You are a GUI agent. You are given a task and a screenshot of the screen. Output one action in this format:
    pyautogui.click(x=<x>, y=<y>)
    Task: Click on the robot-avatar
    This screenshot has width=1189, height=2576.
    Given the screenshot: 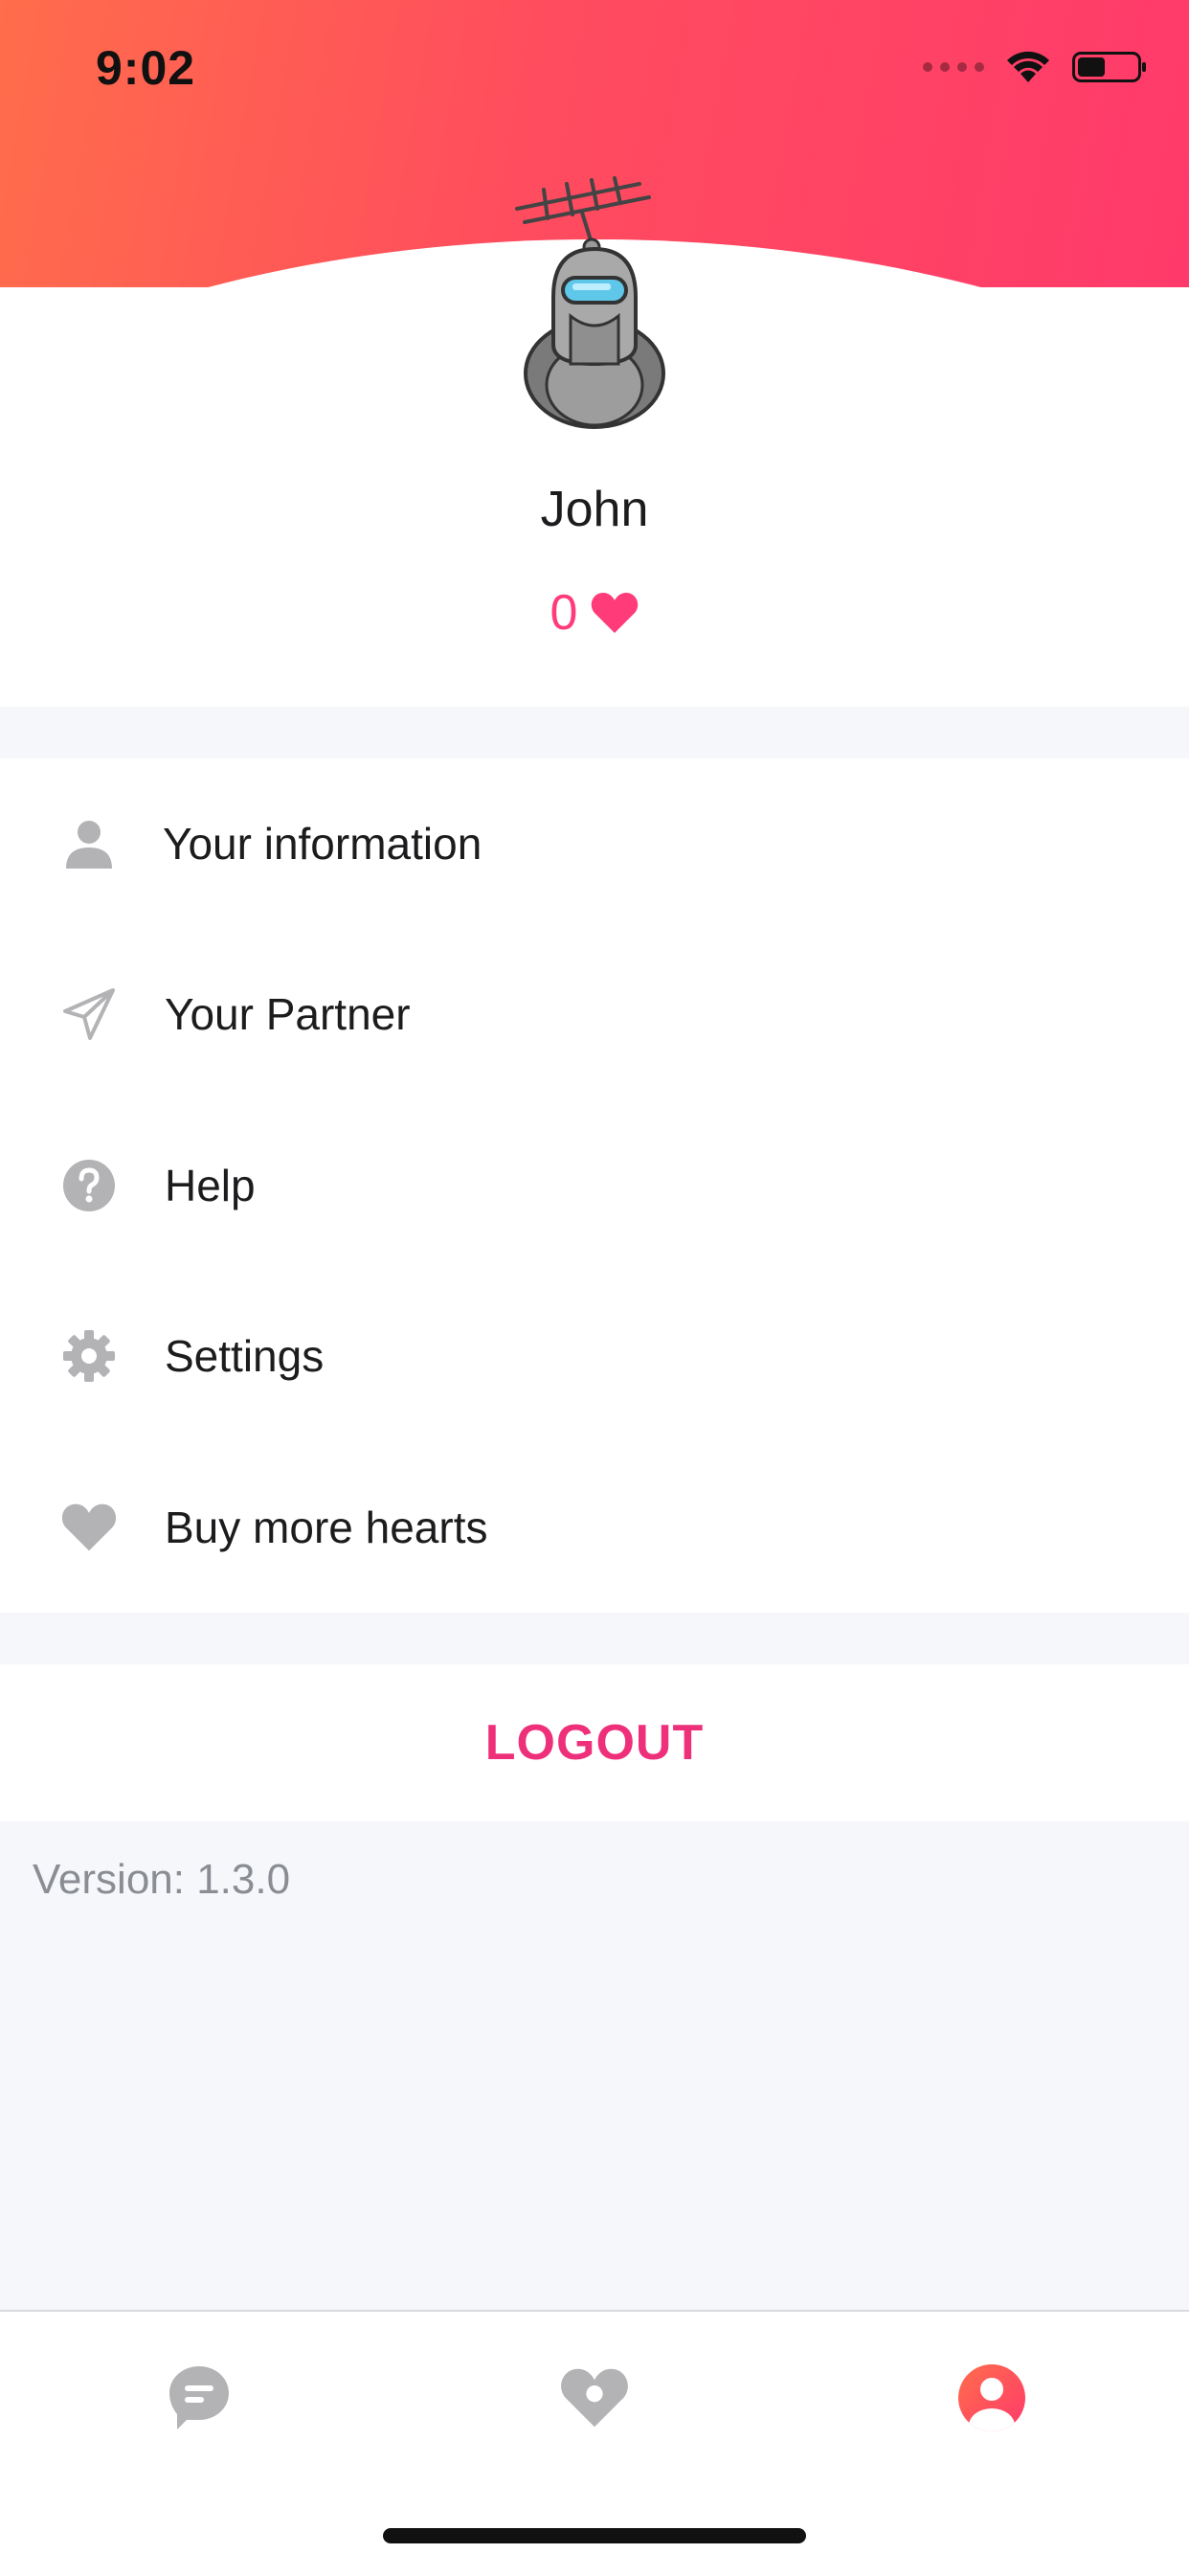 What is the action you would take?
    pyautogui.click(x=594, y=301)
    